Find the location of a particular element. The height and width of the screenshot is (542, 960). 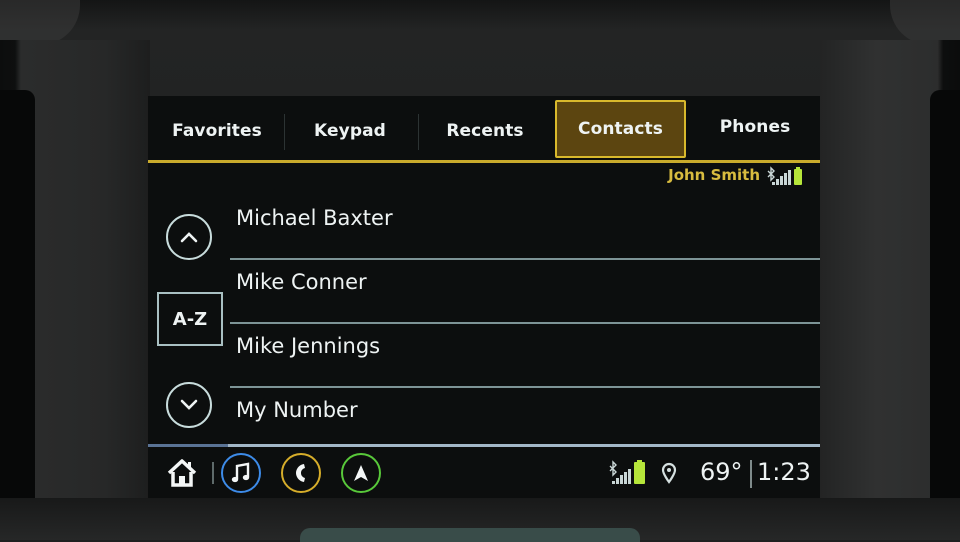

contact-list-item: My Number is located at coordinates (525, 420).